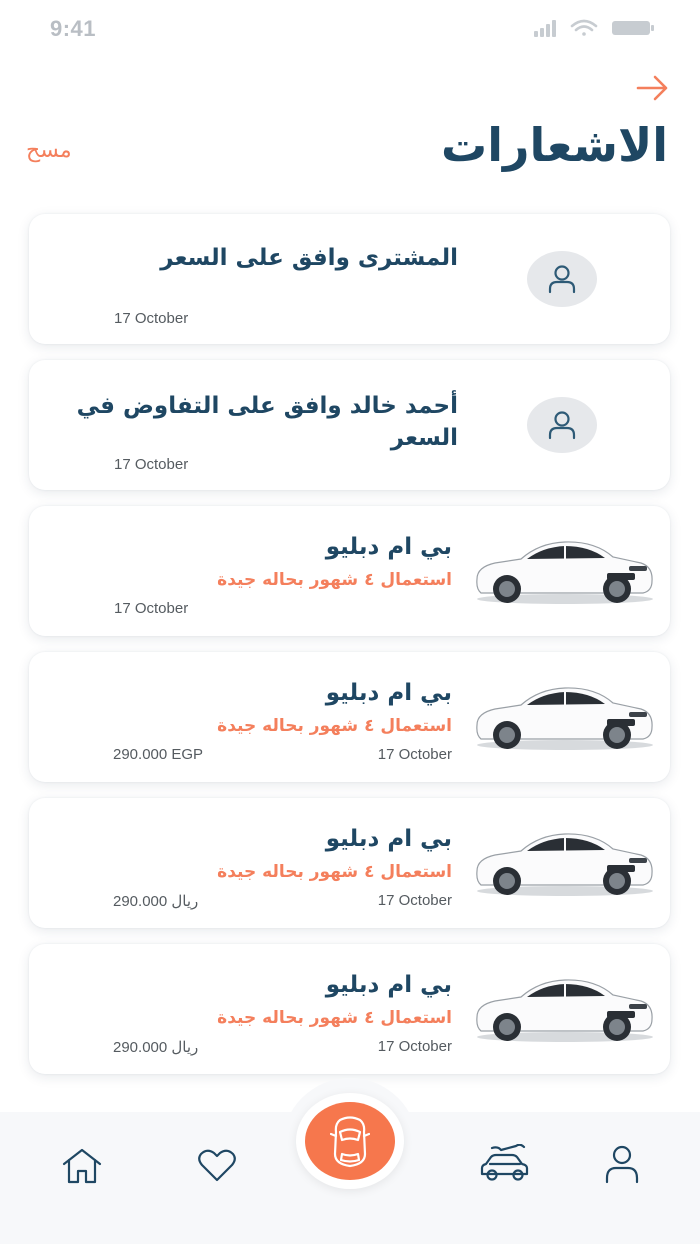 This screenshot has width=700, height=1244. I want to click on notification-title: المشترى وافق على السعر, so click(309, 258).